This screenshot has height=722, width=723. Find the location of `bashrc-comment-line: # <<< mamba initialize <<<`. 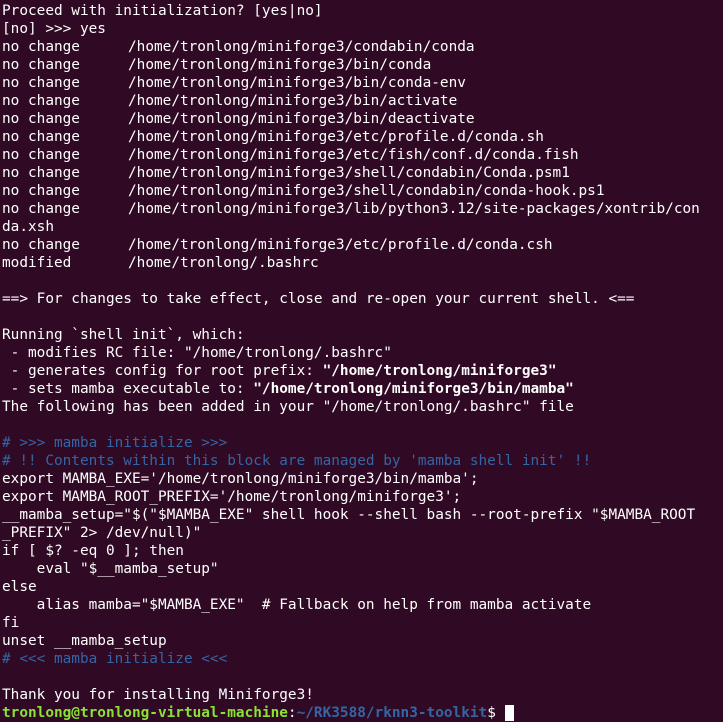

bashrc-comment-line: # <<< mamba initialize <<< is located at coordinates (115, 659).